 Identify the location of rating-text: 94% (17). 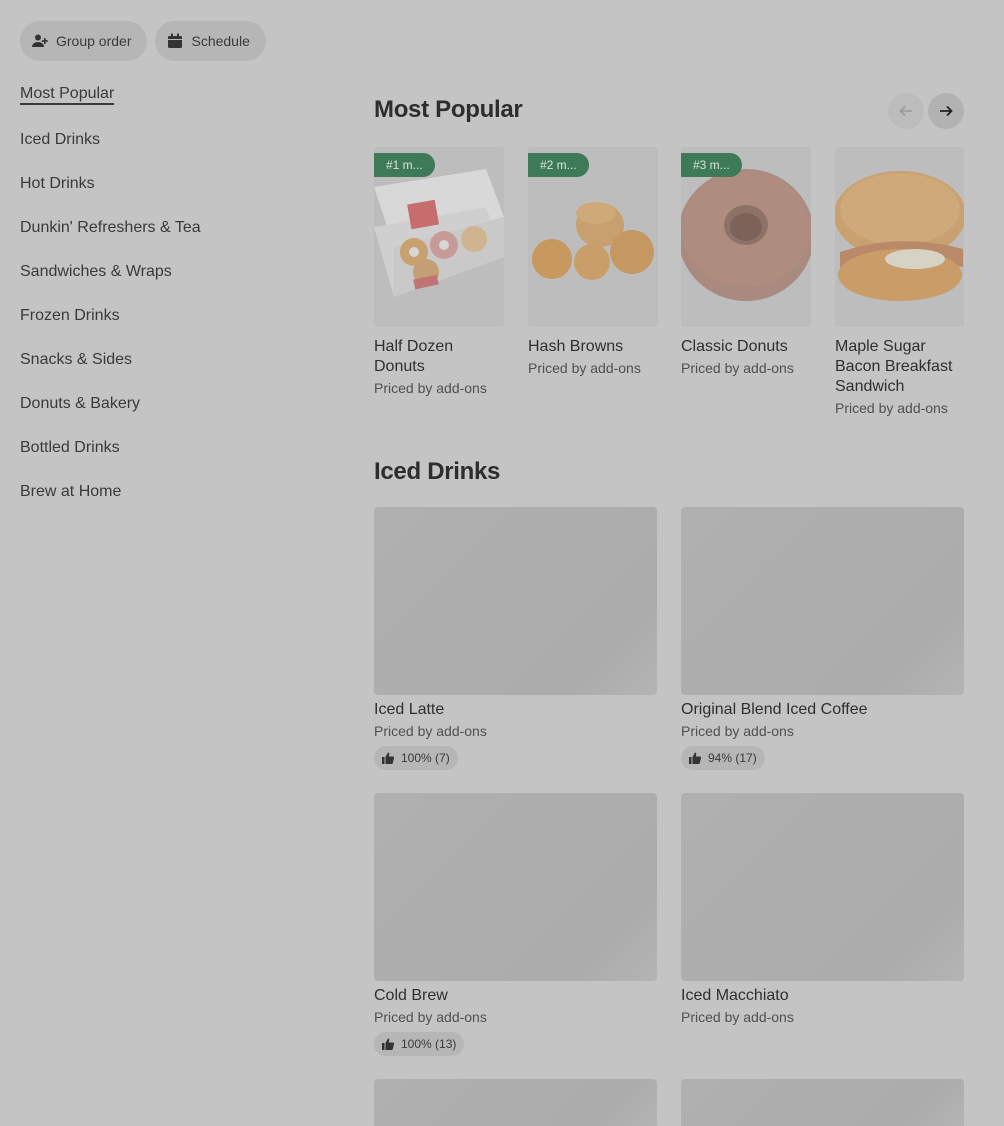
(732, 758).